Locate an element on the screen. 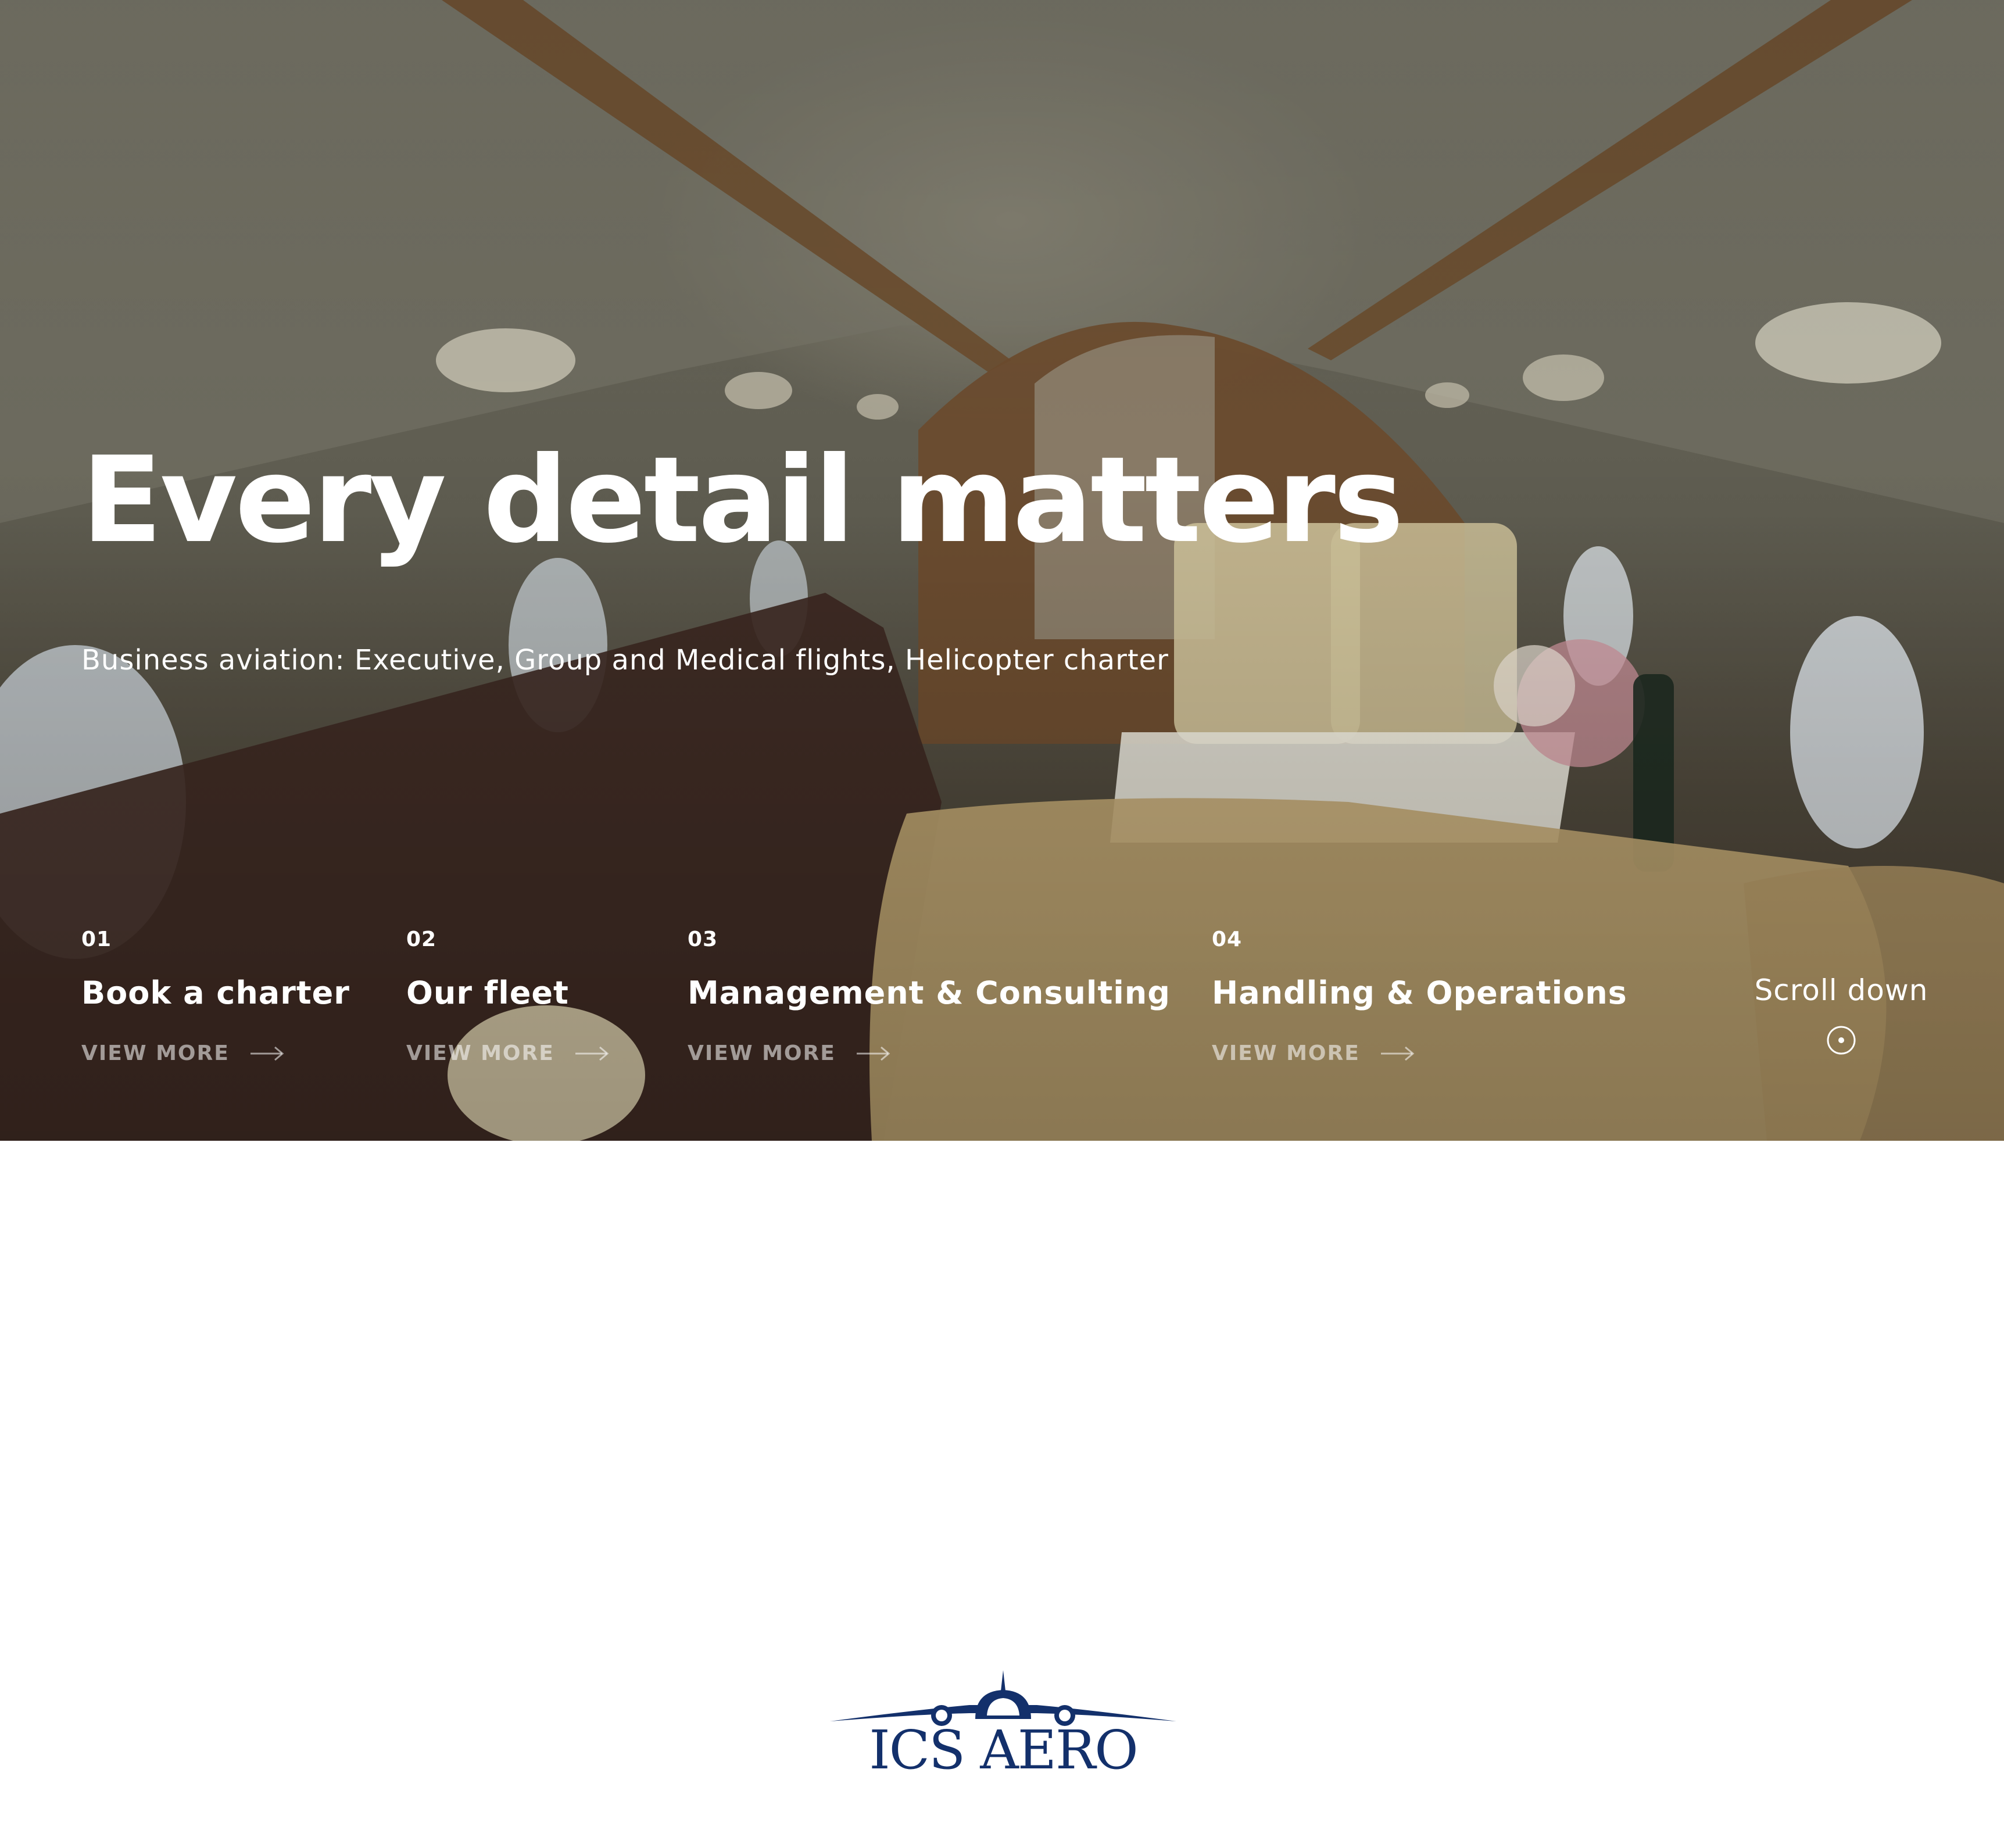  scroll-down-button: Scroll down is located at coordinates (1841, 1013).